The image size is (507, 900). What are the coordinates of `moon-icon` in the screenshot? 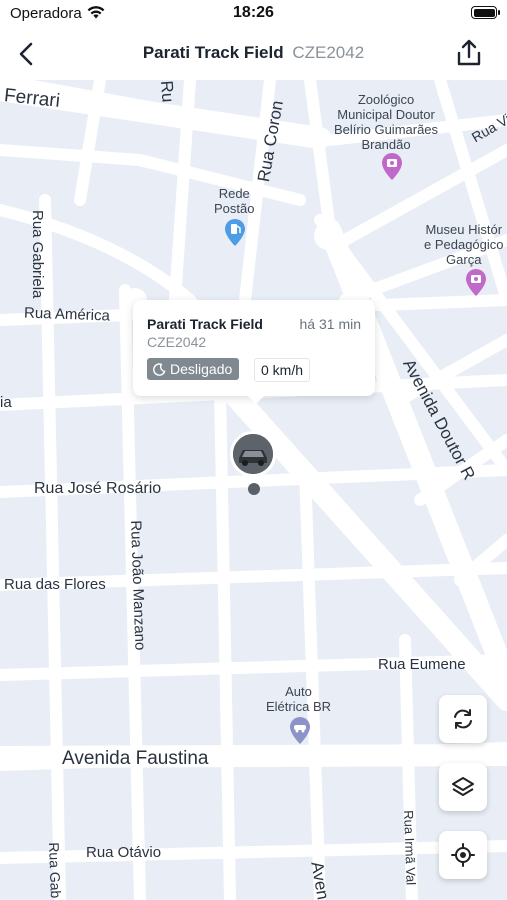 It's located at (159, 369).